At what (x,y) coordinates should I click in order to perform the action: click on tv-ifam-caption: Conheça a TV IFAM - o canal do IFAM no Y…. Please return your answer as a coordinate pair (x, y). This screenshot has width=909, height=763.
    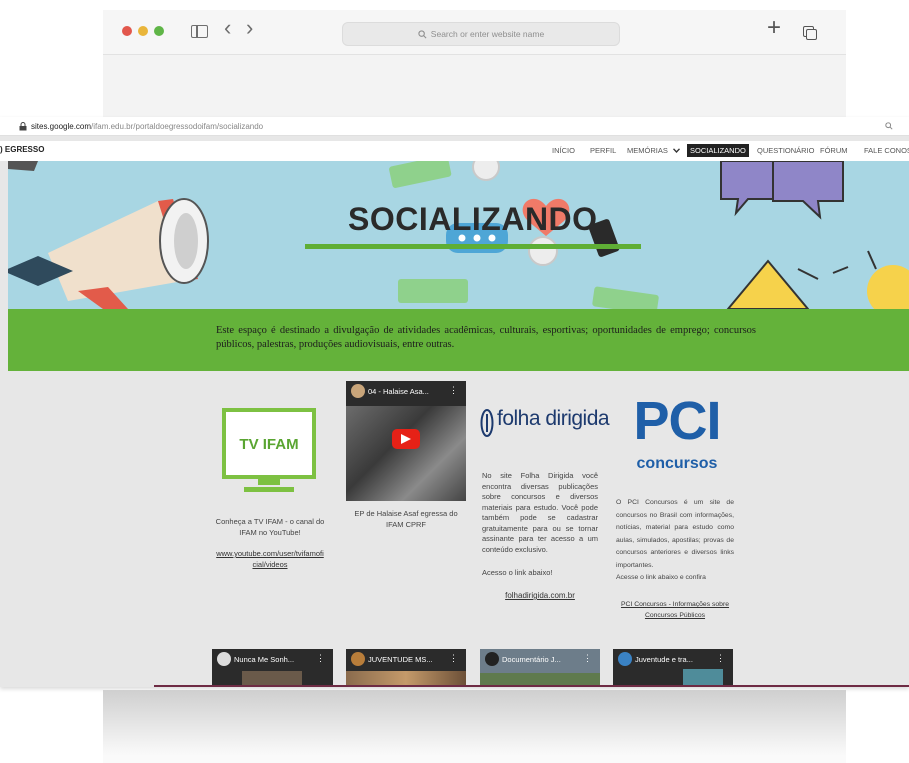
    Looking at the image, I should click on (270, 527).